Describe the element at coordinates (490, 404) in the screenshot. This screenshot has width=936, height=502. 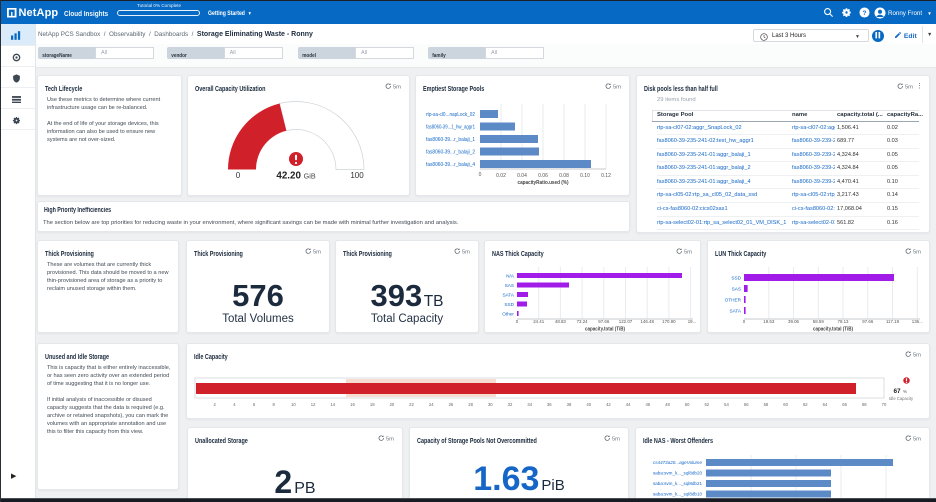
I see `svg-text: 30` at that location.